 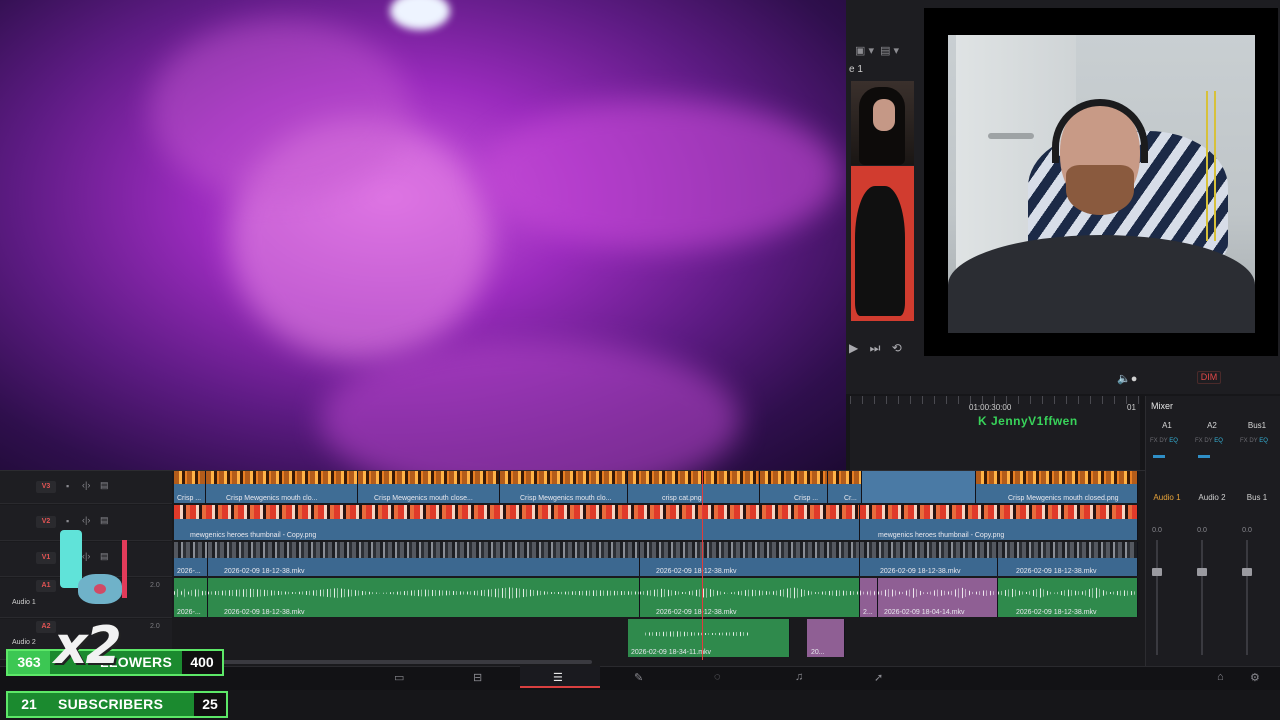 I want to click on fast-forward-icon: ⏭, so click(x=875, y=348).